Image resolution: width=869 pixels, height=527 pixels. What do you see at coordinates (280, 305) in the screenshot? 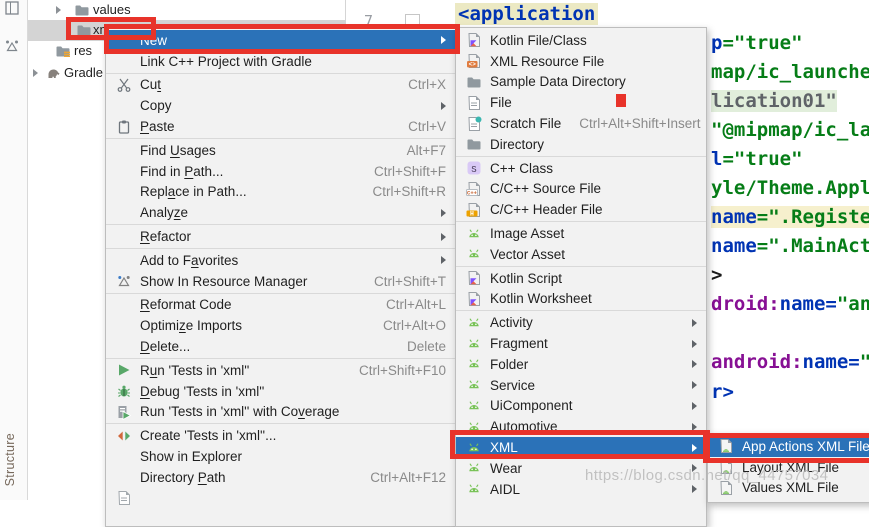
I see `context-menu-item-reformat-code: Reformat Code Ctrl+Alt+L` at bounding box center [280, 305].